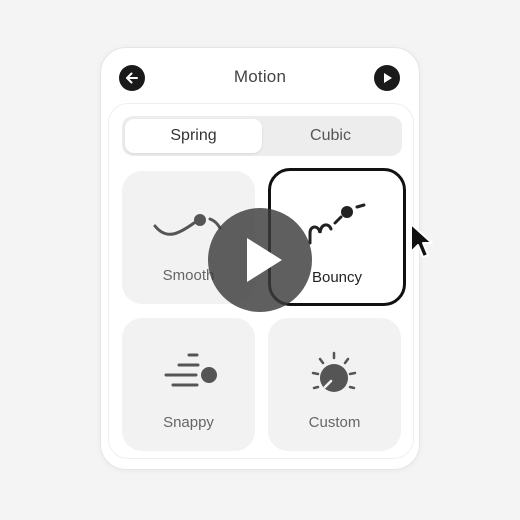 This screenshot has width=520, height=520. Describe the element at coordinates (334, 371) in the screenshot. I see `custom-dial-icon` at that location.